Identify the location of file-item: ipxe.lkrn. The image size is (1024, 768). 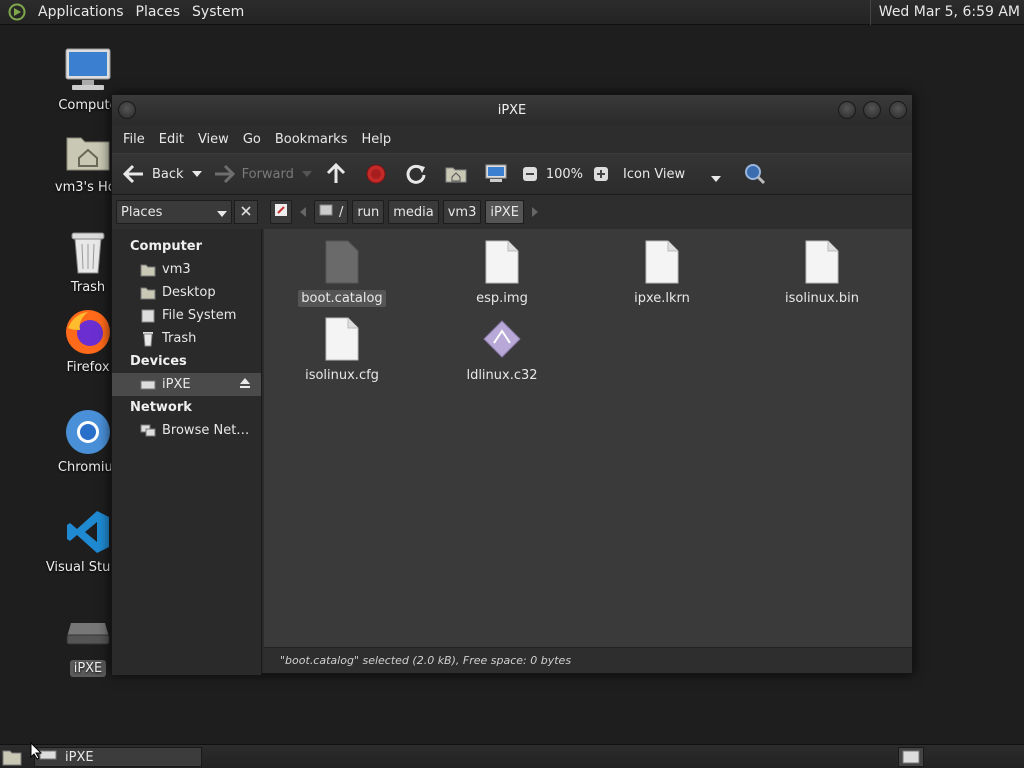
(662, 273).